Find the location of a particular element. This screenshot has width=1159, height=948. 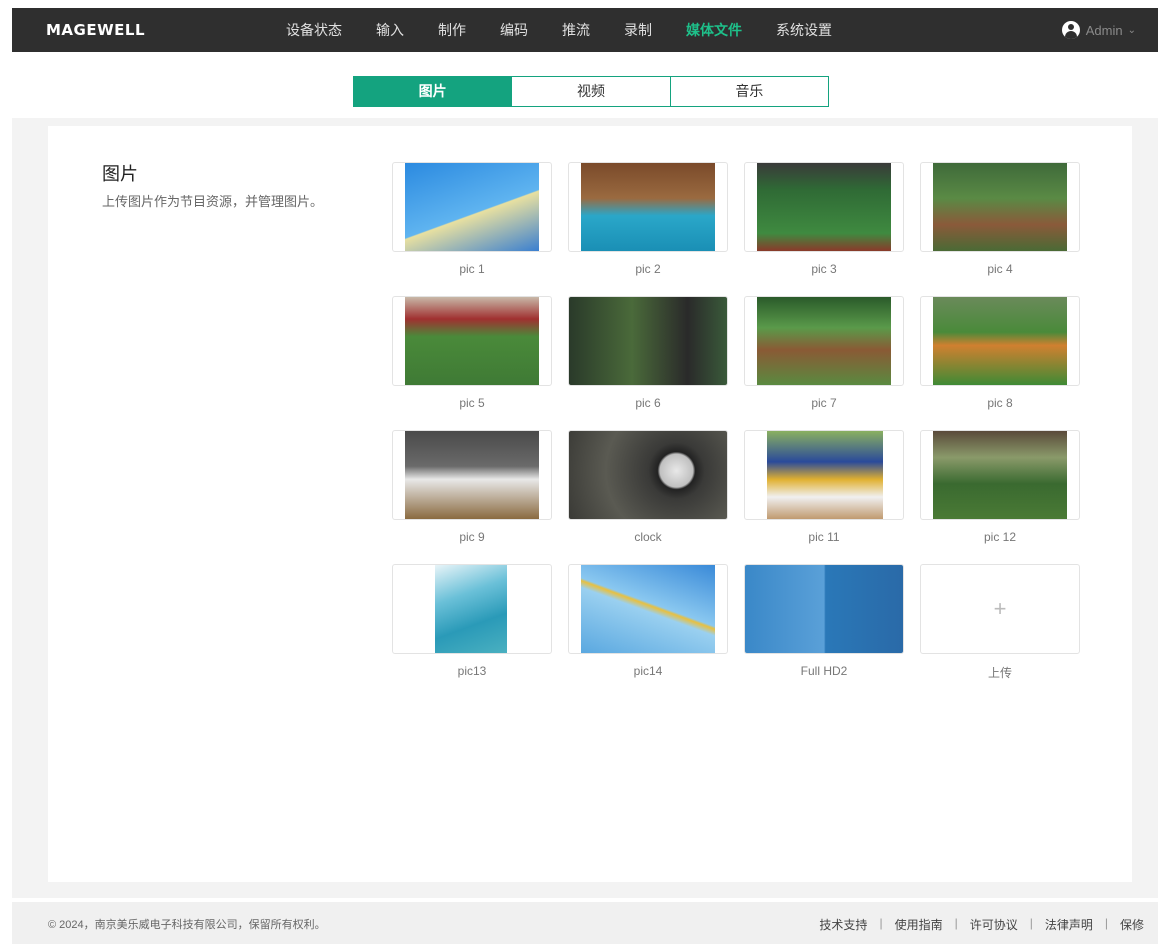

picture-name: pic 2 is located at coordinates (648, 269).